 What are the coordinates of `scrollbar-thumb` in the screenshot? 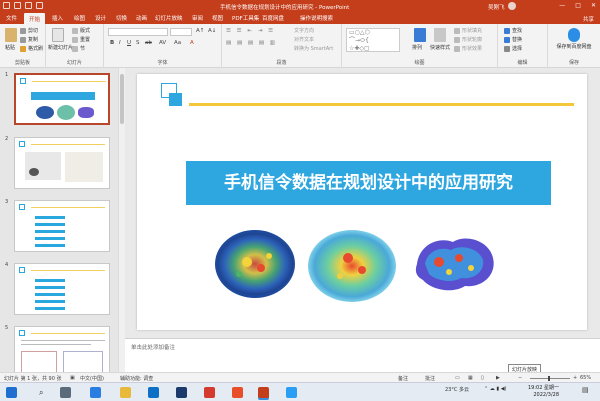 It's located at (122, 99).